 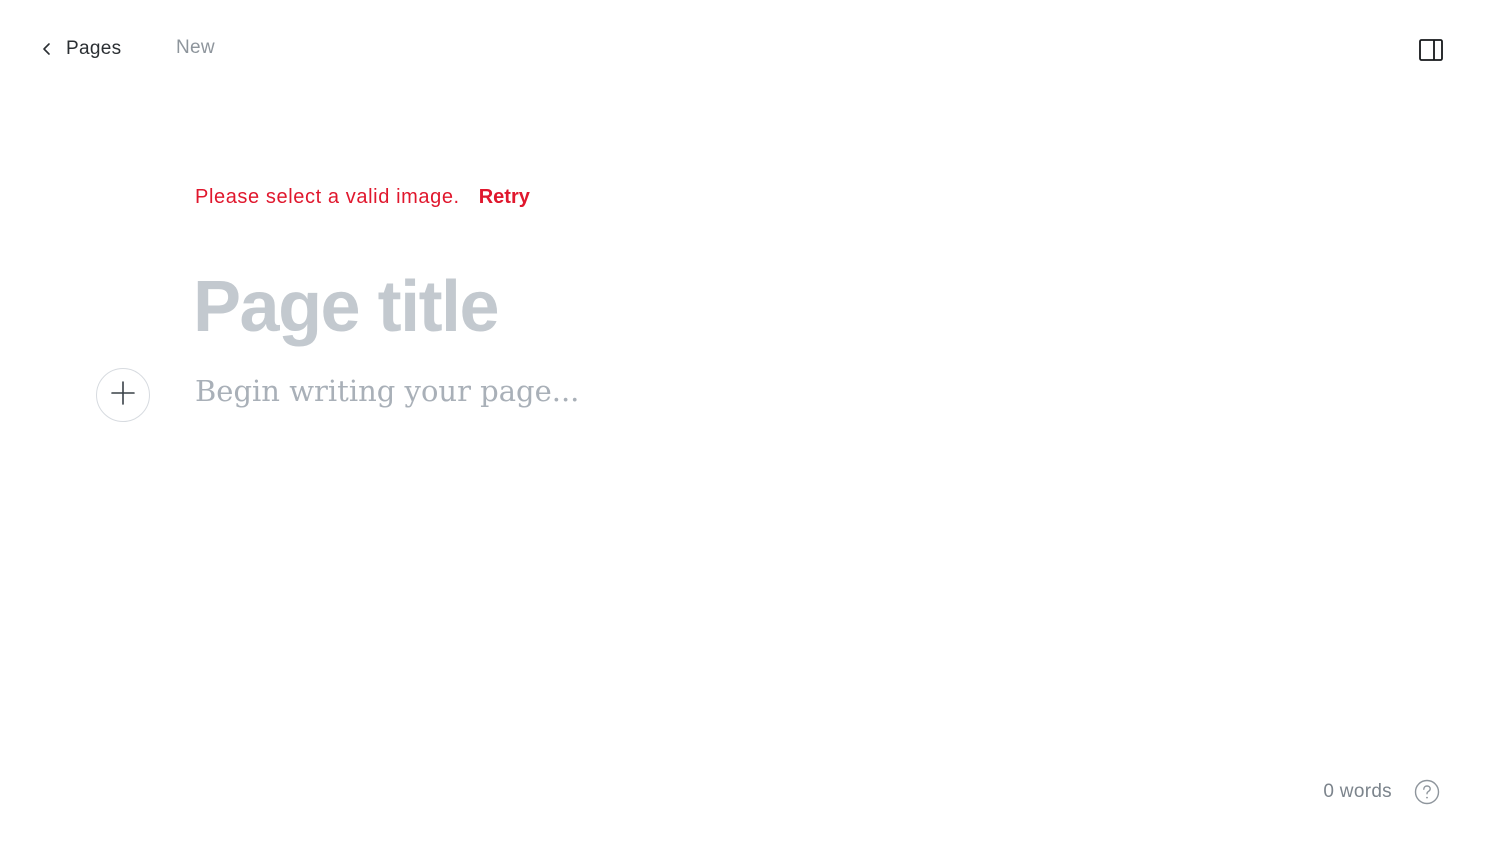 I want to click on post-status: New, so click(x=195, y=47).